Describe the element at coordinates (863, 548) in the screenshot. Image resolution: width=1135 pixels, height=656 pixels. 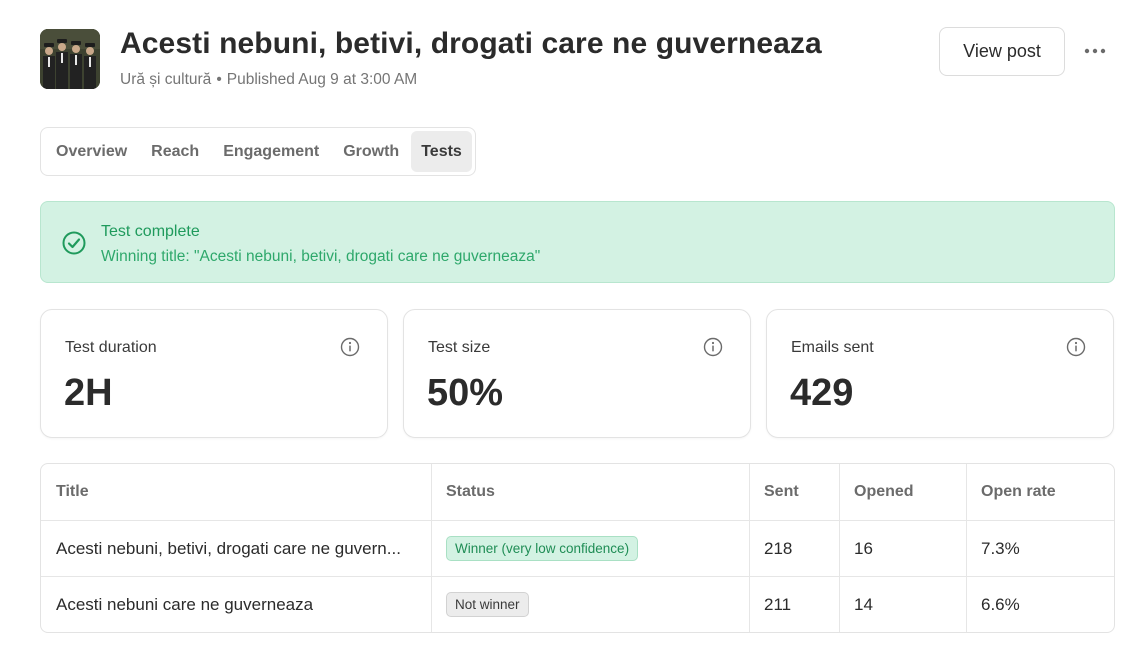
I see `row-opened: 16` at that location.